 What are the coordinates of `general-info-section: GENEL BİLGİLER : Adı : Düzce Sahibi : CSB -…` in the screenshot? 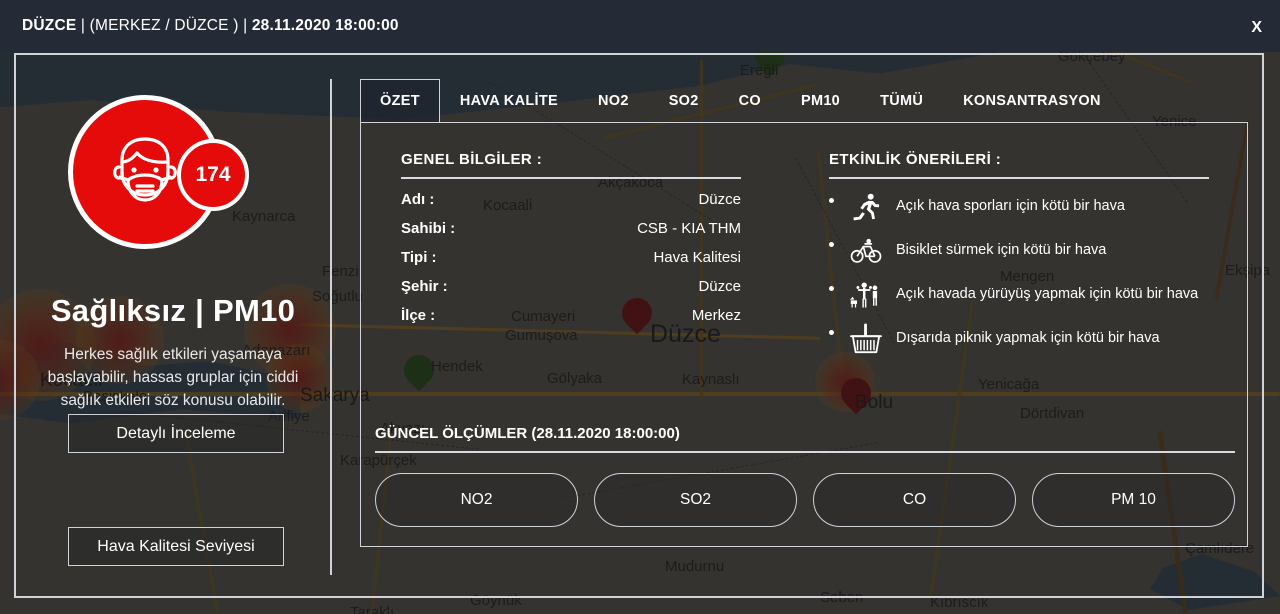 It's located at (571, 237).